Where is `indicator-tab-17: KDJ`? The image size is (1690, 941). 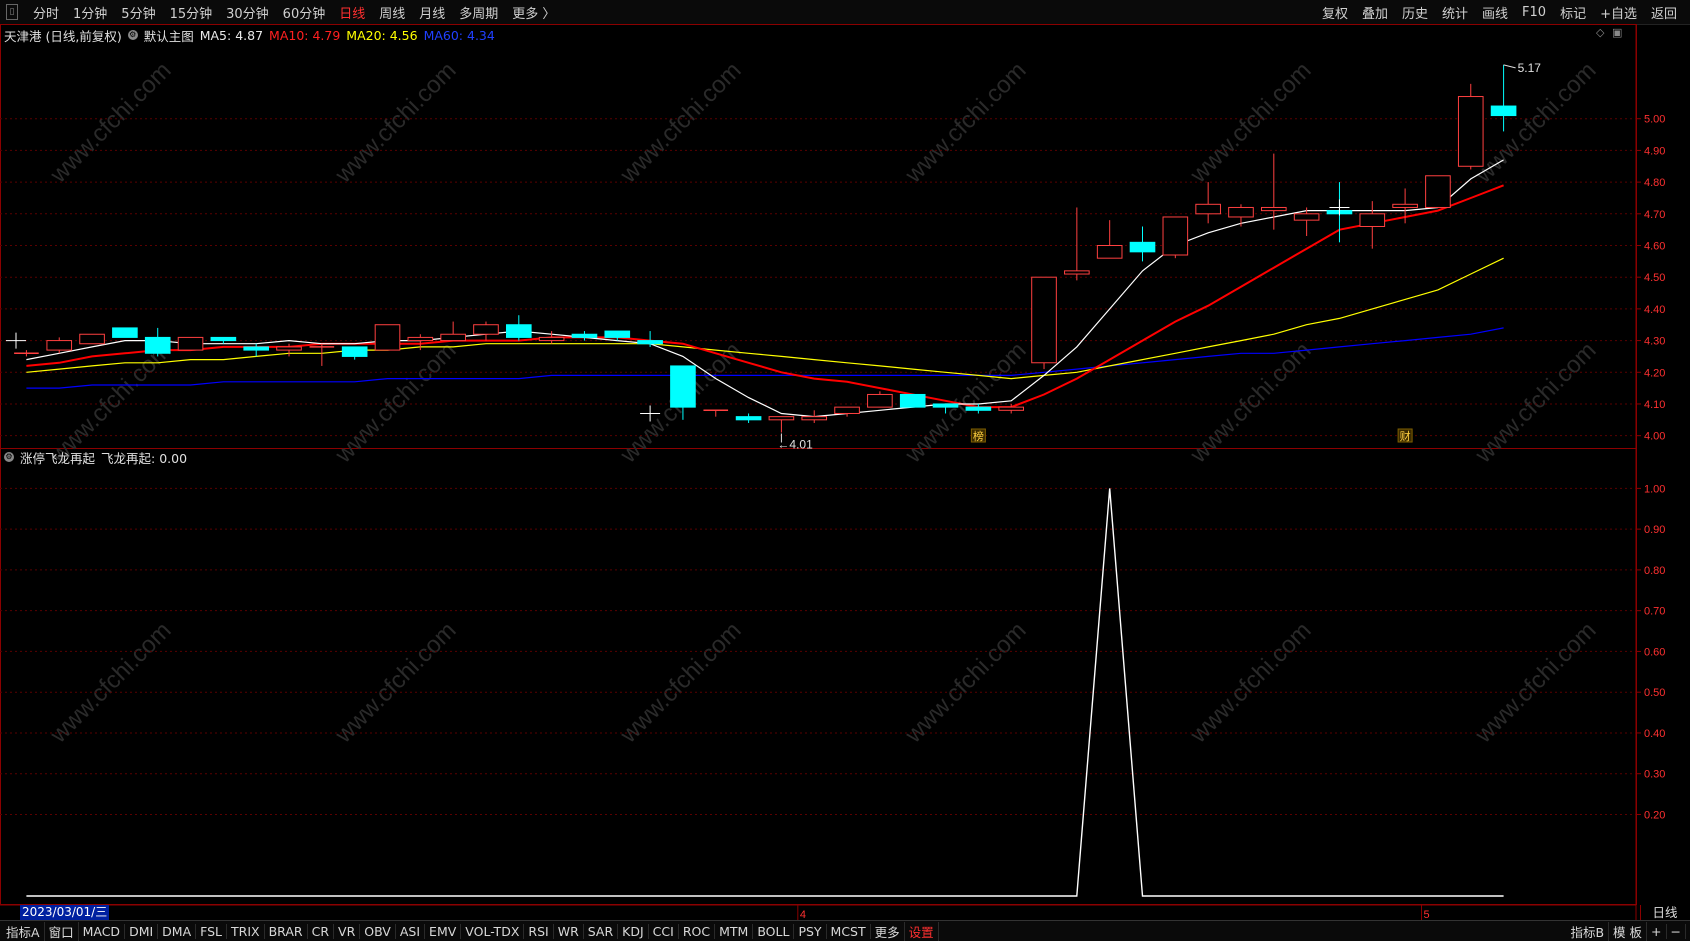 indicator-tab-17: KDJ is located at coordinates (633, 931).